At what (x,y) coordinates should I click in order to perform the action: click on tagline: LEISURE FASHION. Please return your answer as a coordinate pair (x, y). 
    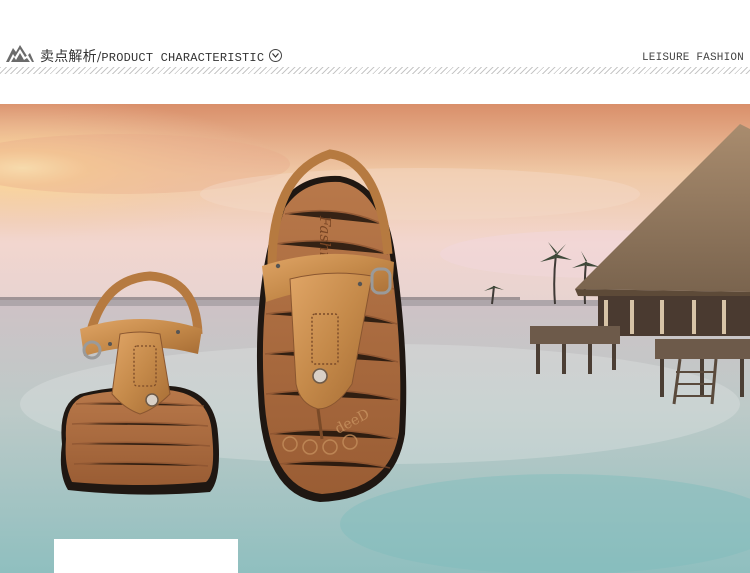
    Looking at the image, I should click on (692, 58).